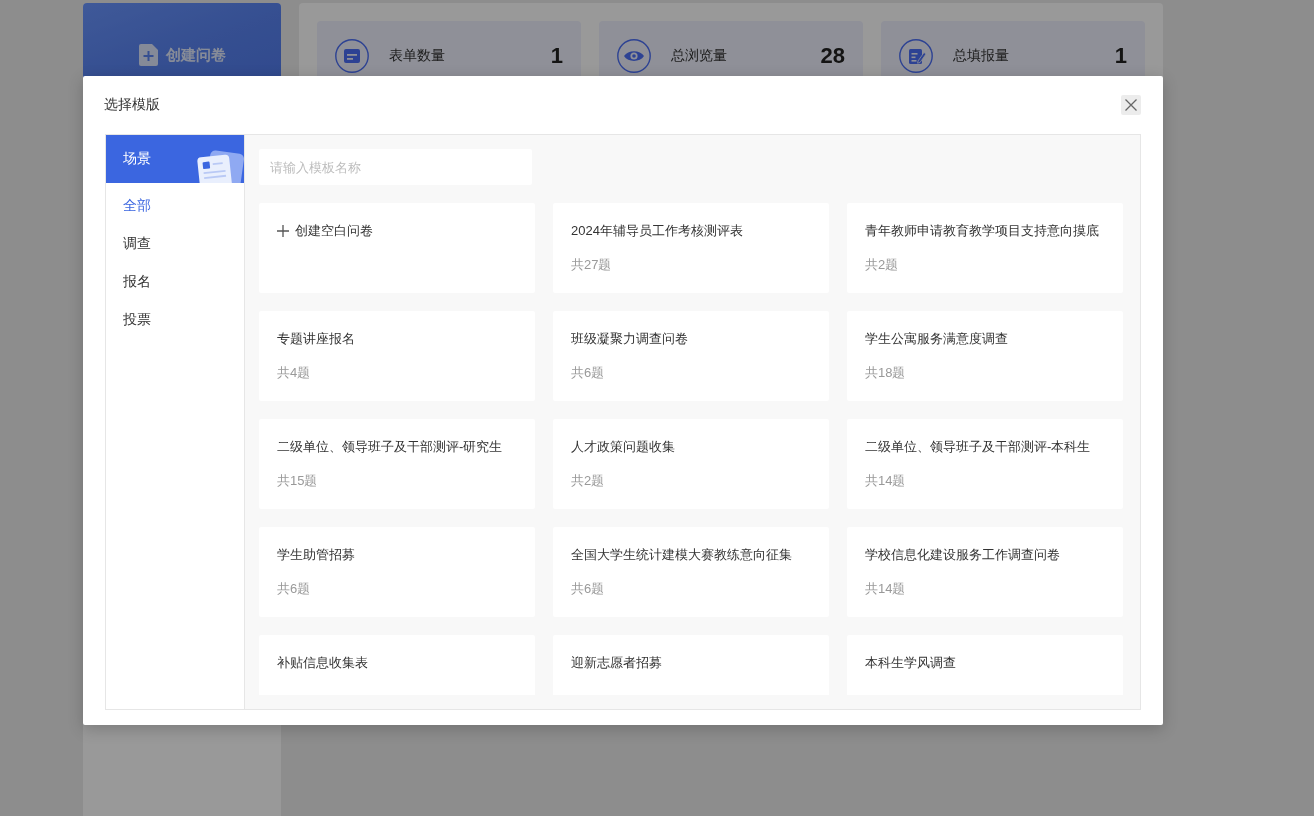  I want to click on eye-icon, so click(634, 56).